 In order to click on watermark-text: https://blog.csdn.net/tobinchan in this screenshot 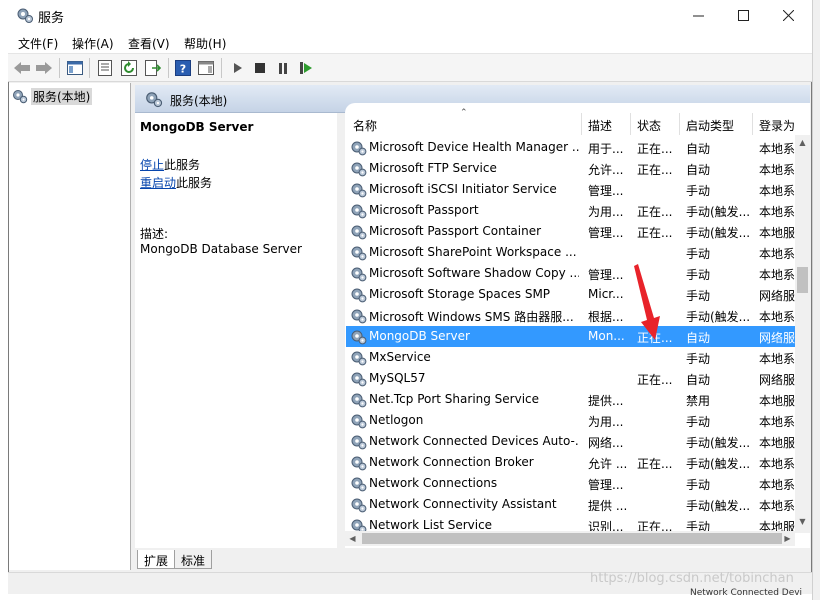, I will do `click(692, 578)`.